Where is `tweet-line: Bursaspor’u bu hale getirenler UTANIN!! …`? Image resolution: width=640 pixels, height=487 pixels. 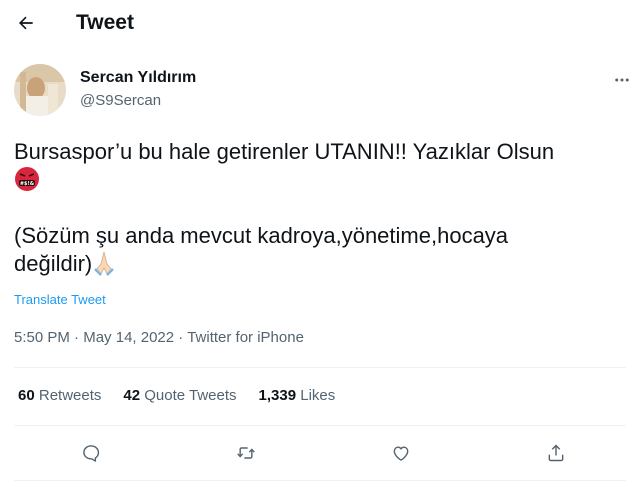
tweet-line: Bursaspor’u bu hale getirenler UTANIN!! … is located at coordinates (284, 151).